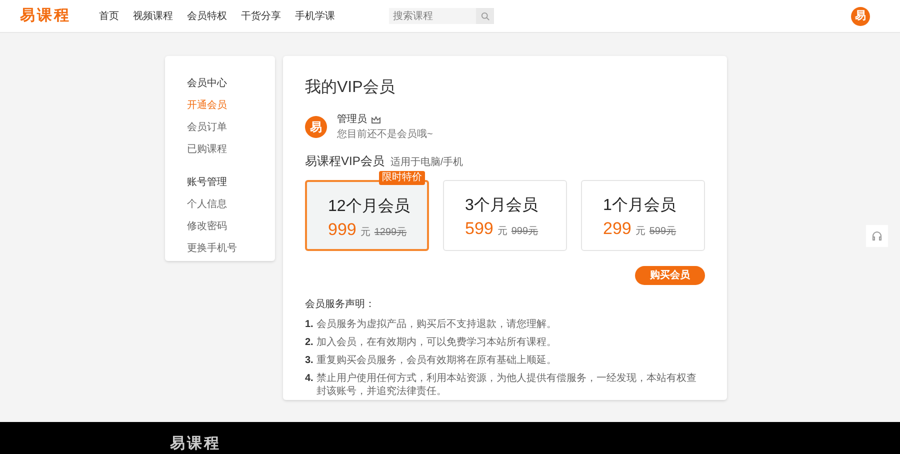 The width and height of the screenshot is (900, 454). I want to click on original-price: 999元, so click(524, 232).